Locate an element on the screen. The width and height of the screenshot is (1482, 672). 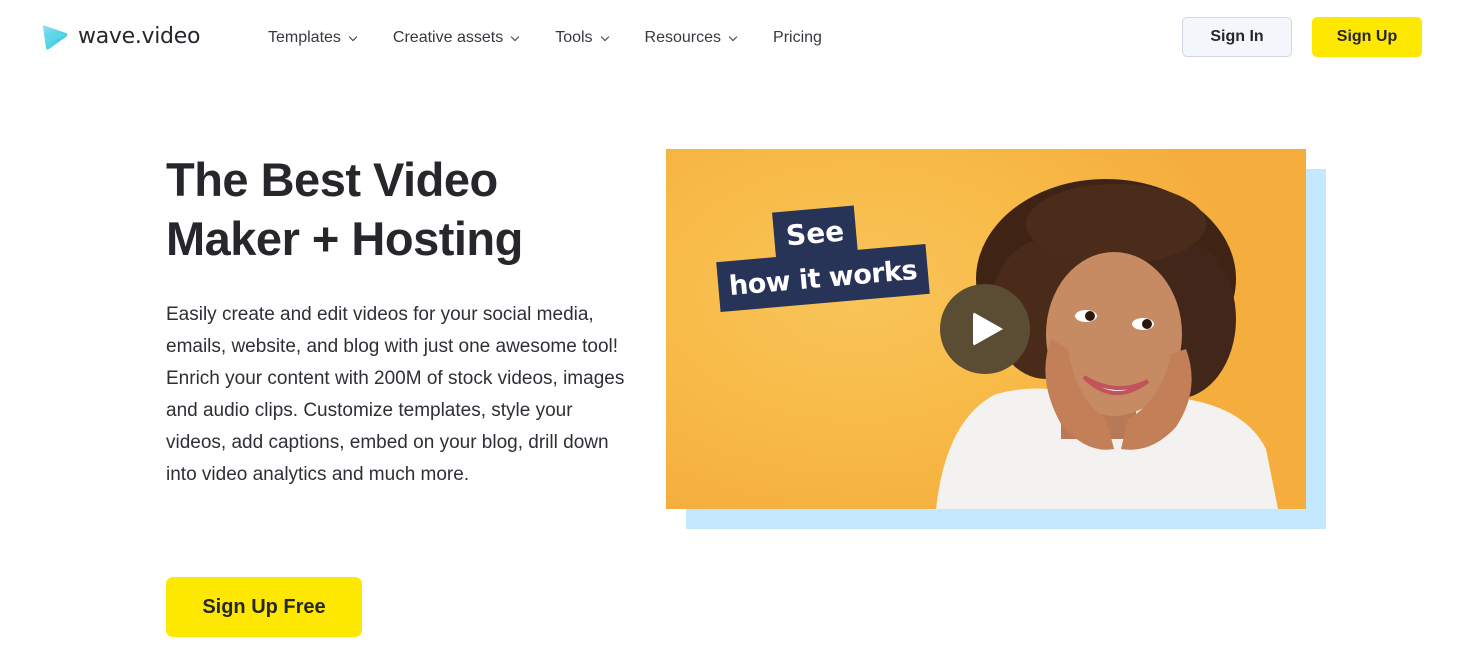
nav-label: Templates is located at coordinates (304, 37).